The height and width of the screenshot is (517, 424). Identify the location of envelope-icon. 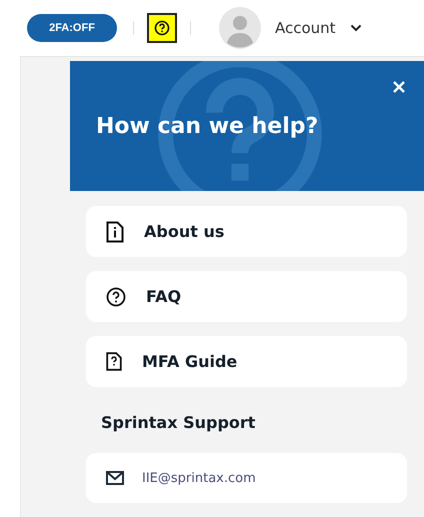
(115, 478).